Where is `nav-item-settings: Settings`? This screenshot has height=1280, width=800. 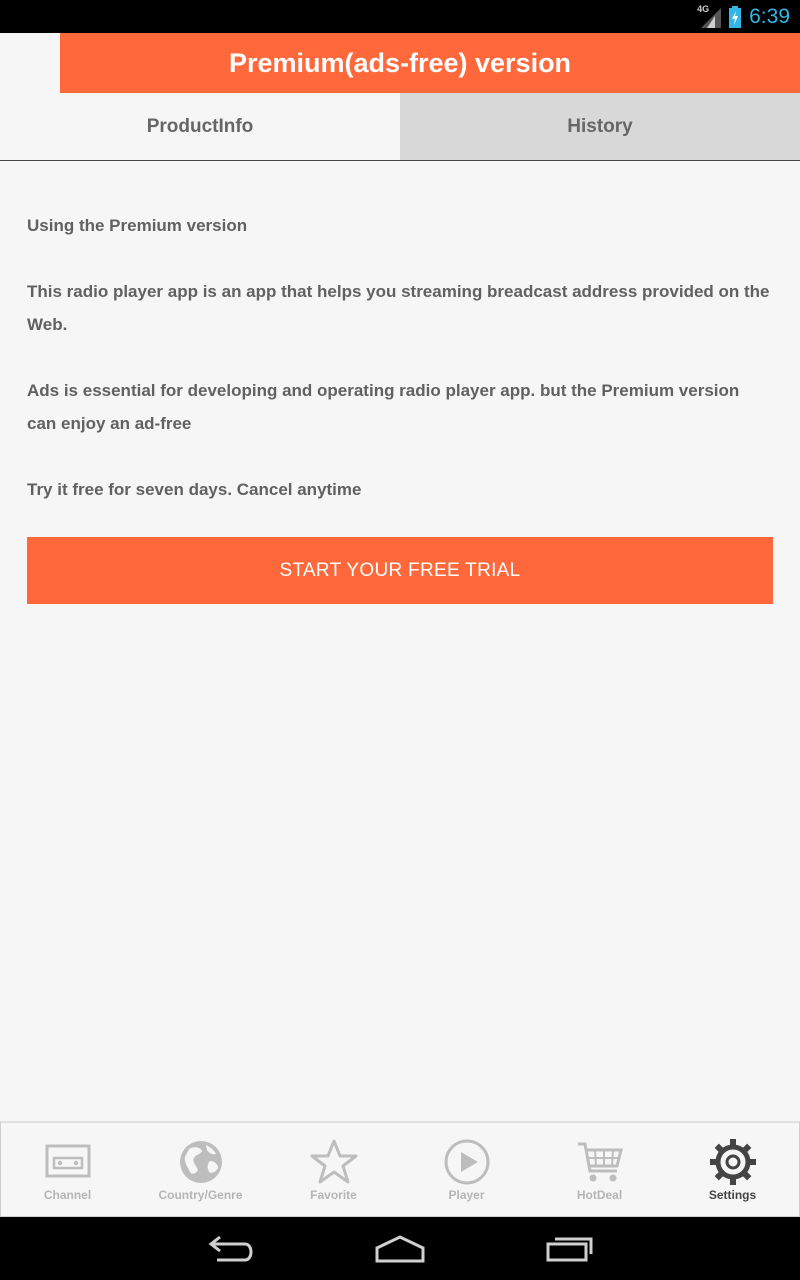 nav-item-settings: Settings is located at coordinates (732, 1169).